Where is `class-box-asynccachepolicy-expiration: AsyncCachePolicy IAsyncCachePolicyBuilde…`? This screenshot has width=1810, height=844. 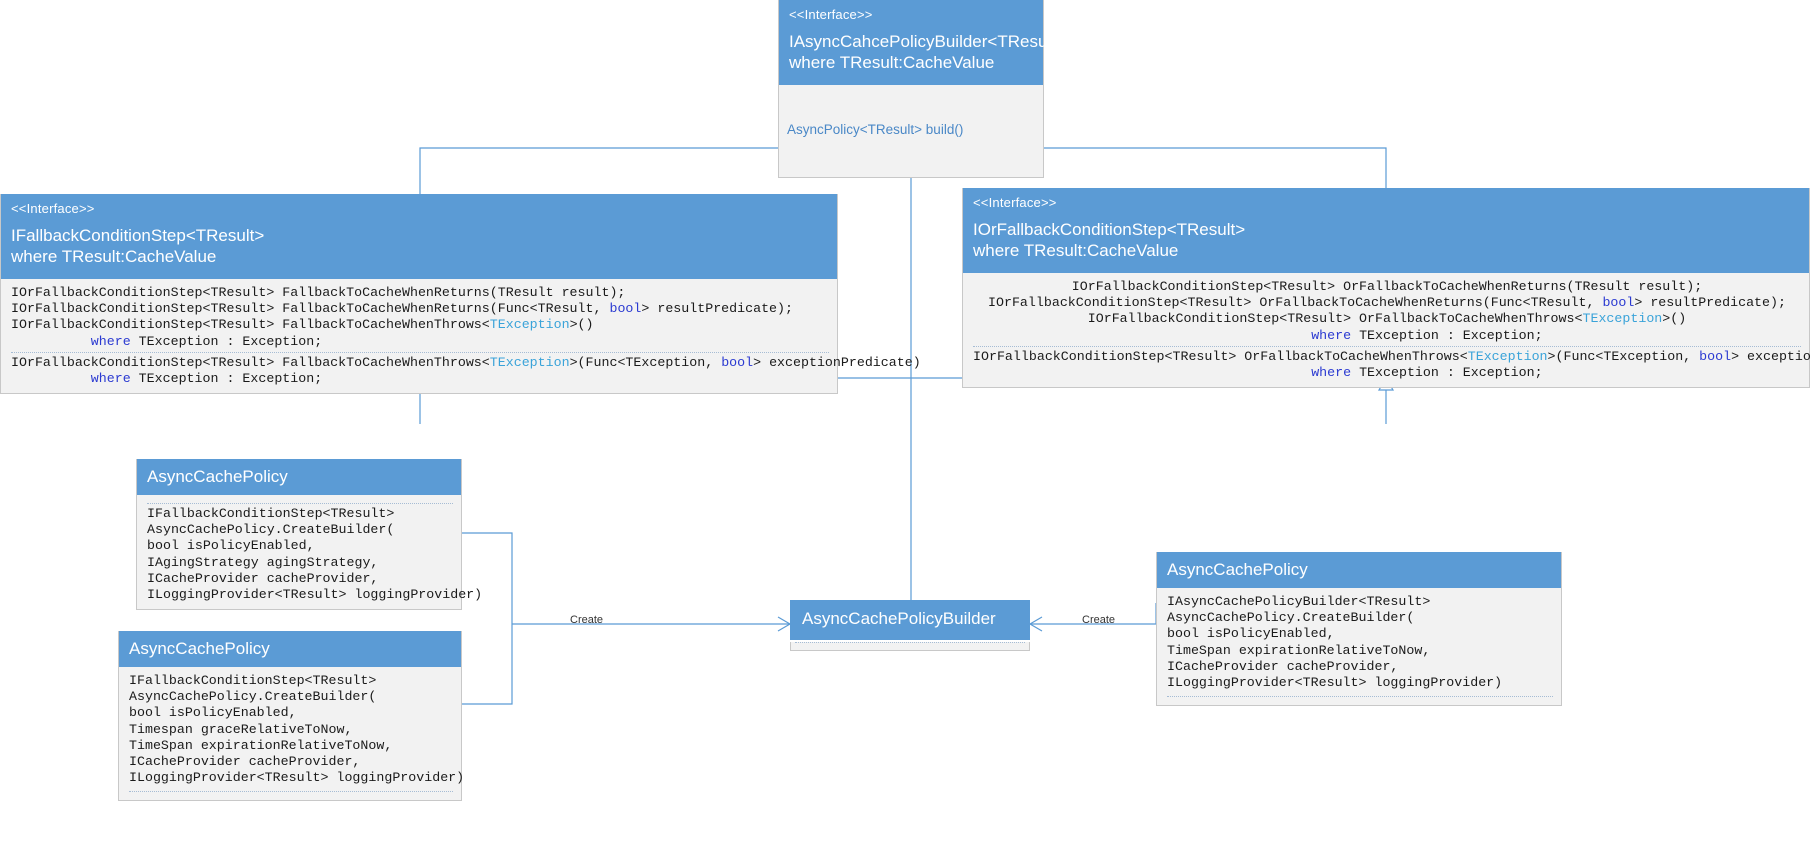 class-box-asynccachepolicy-expiration: AsyncCachePolicy IAsyncCachePolicyBuilde… is located at coordinates (1359, 629).